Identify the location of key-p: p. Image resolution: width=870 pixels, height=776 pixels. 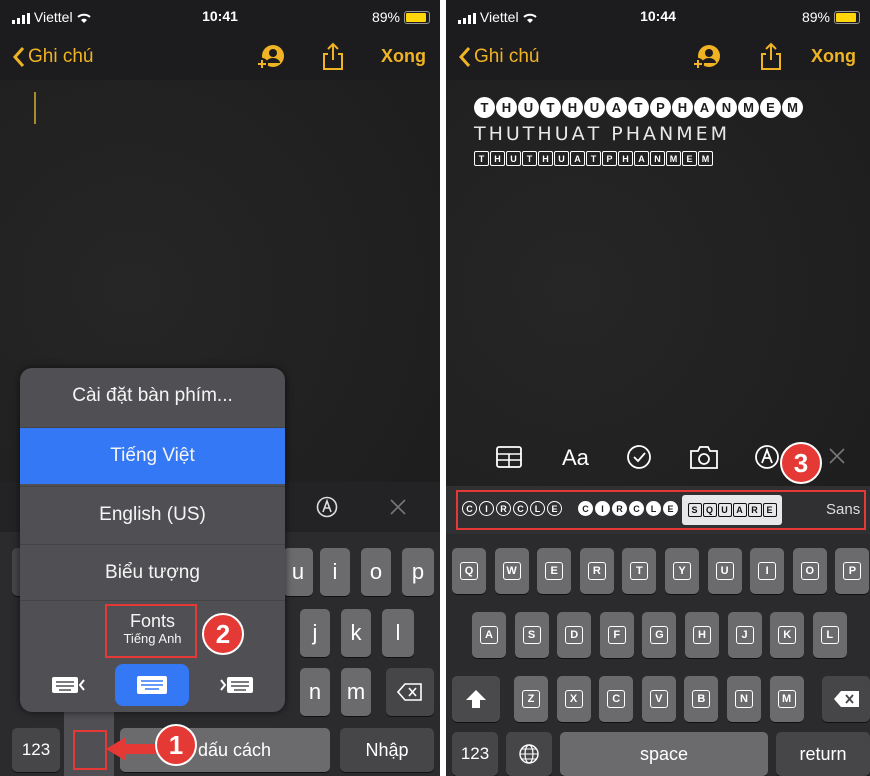
(418, 572).